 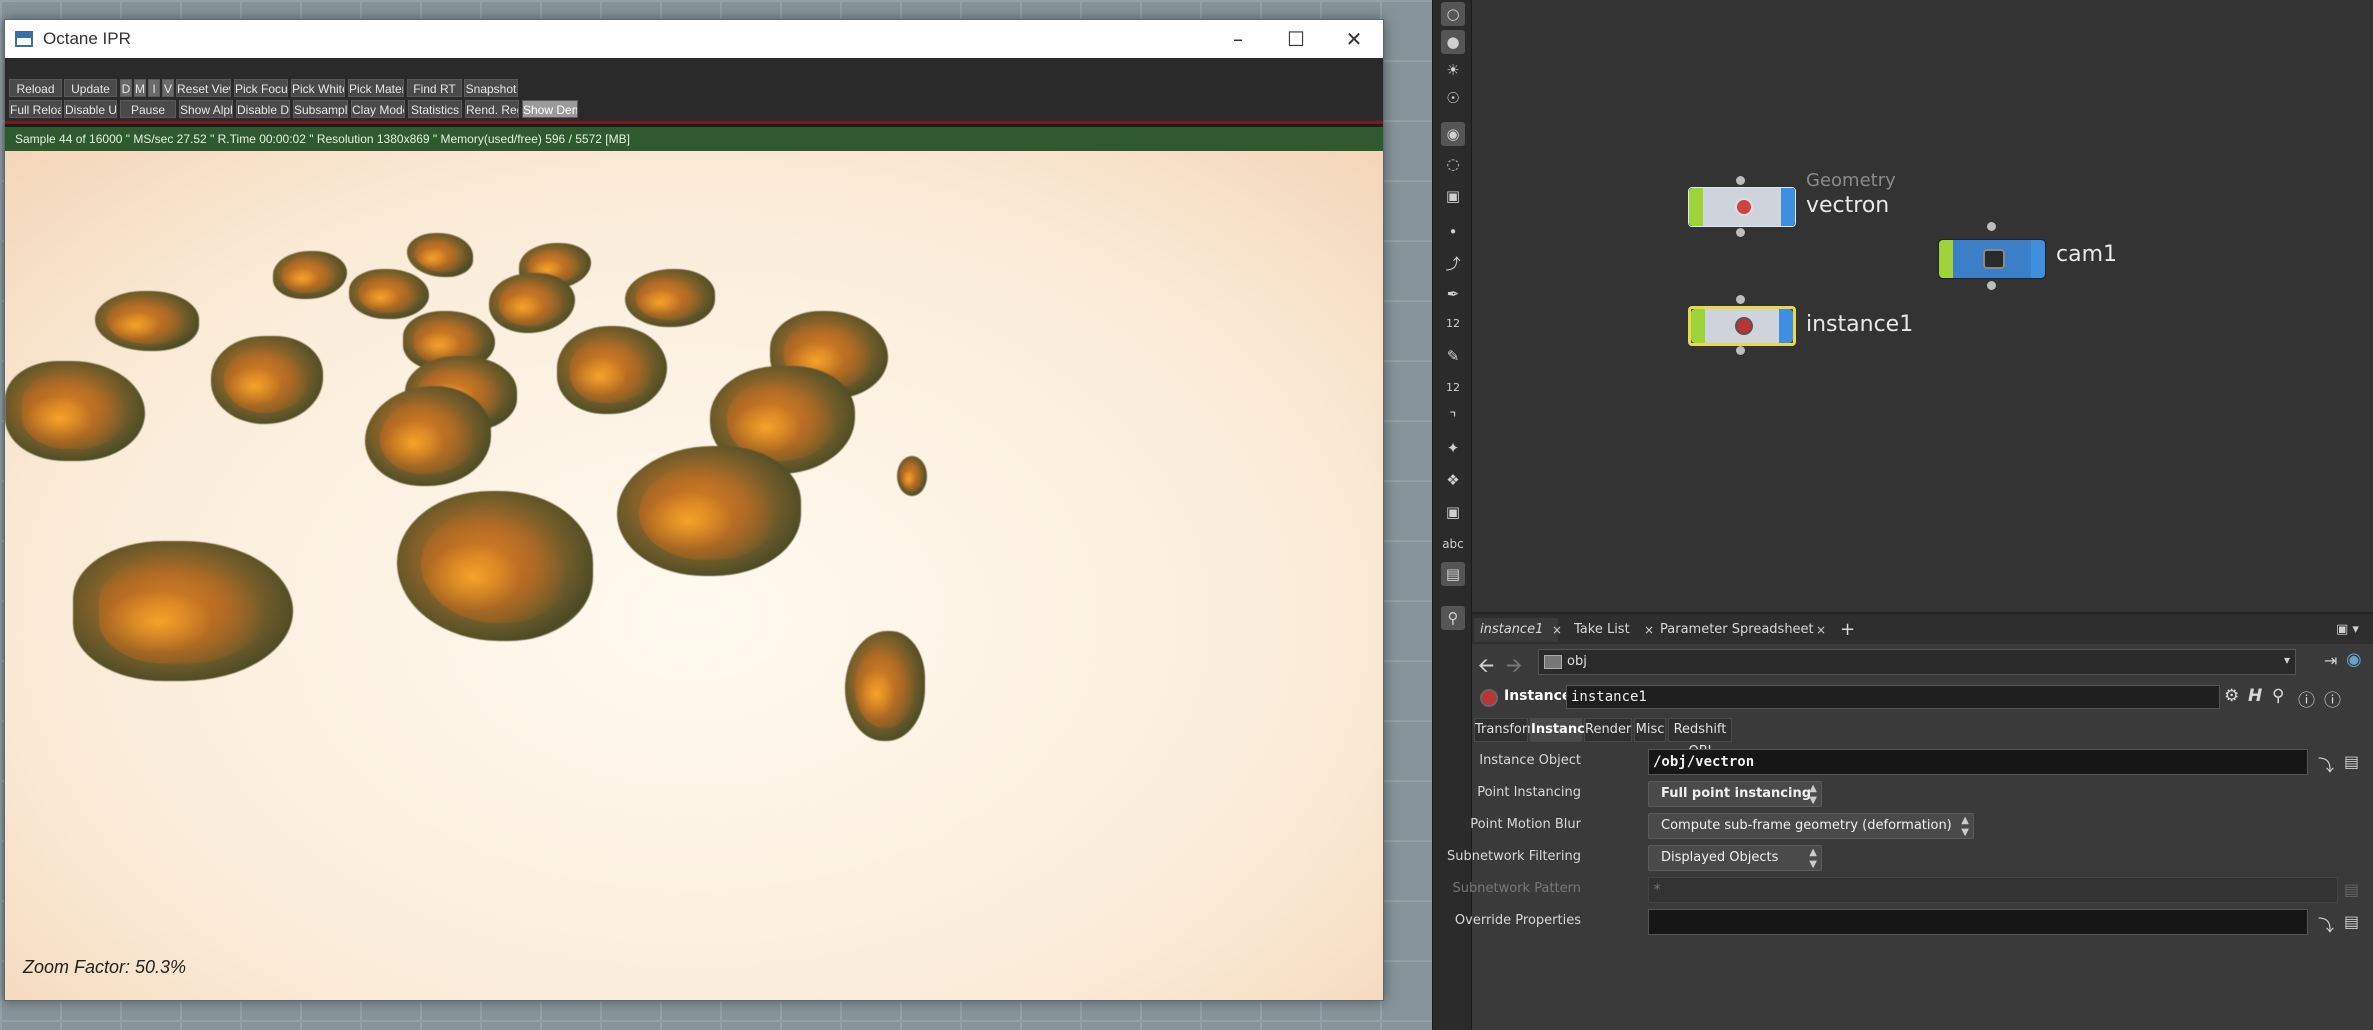 What do you see at coordinates (2086, 254) in the screenshot?
I see `node-name-label: cam1` at bounding box center [2086, 254].